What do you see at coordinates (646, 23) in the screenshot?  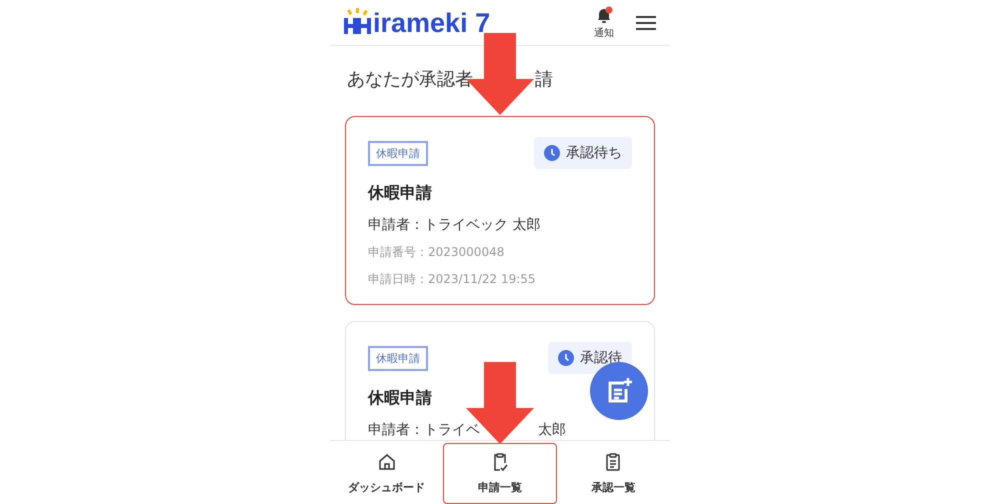 I see `menu-icon` at bounding box center [646, 23].